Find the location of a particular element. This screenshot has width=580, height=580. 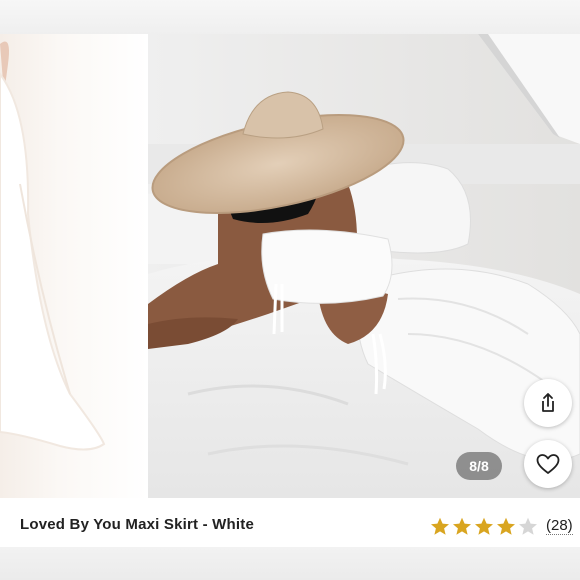

heart-icon is located at coordinates (548, 464).